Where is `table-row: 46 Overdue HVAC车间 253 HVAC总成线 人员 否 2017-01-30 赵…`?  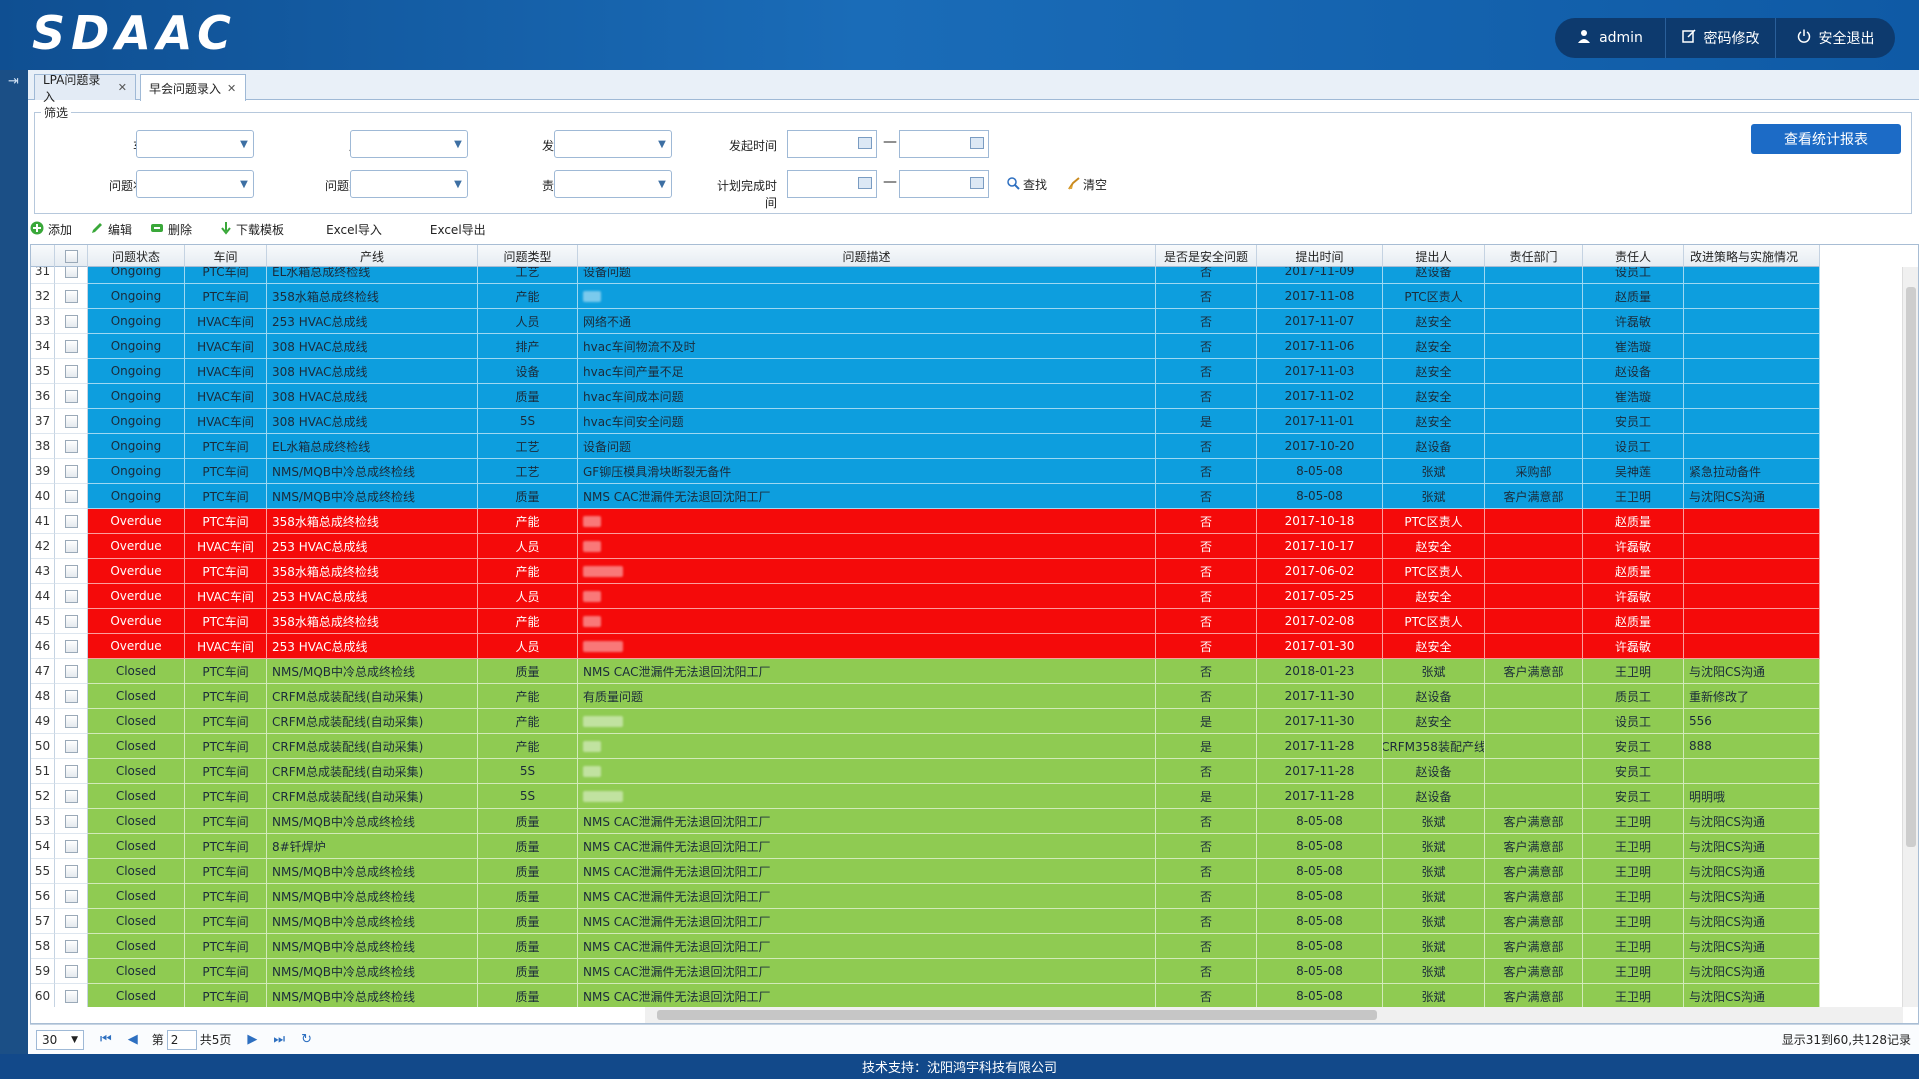 table-row: 46 Overdue HVAC车间 253 HVAC总成线 人员 否 2017-01-30 赵… is located at coordinates (925, 646).